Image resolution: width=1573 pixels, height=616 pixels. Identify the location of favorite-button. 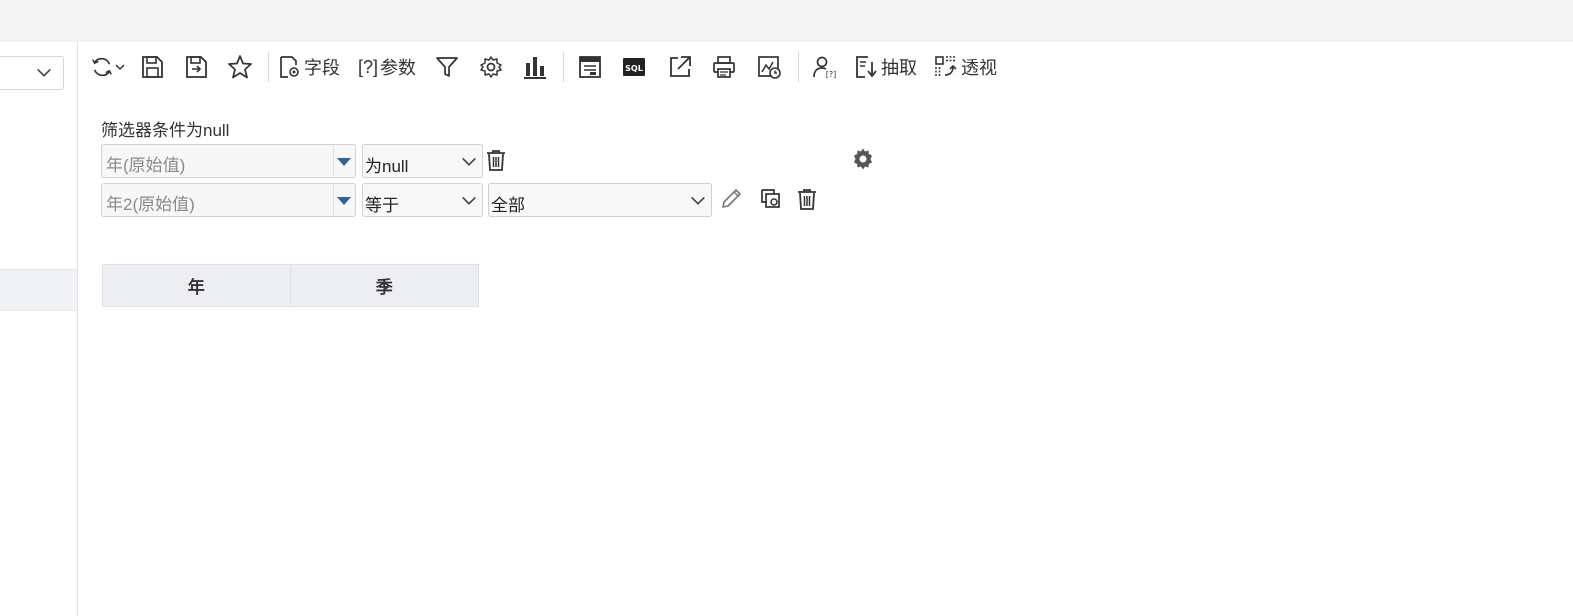
(240, 67).